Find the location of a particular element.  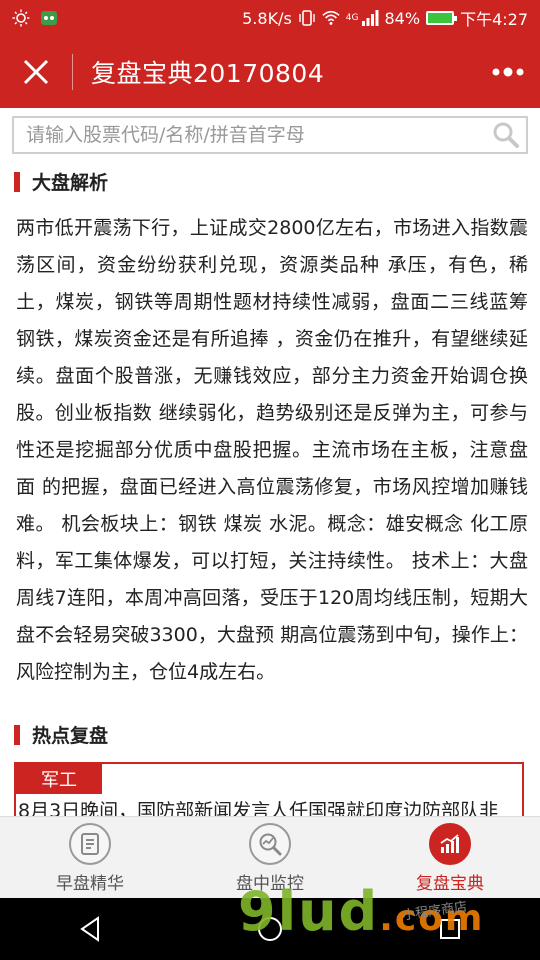

signal-icon is located at coordinates (370, 18).